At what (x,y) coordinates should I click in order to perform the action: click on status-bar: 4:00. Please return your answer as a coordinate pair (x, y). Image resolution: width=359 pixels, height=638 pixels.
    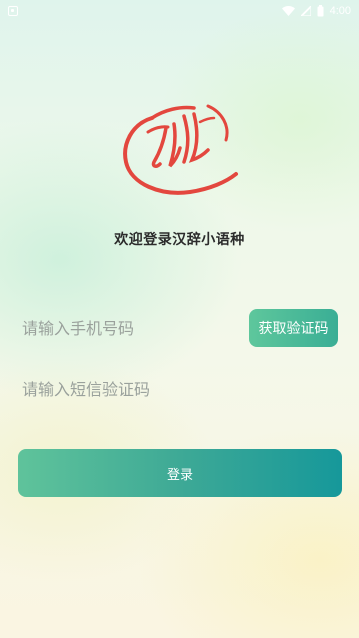
    Looking at the image, I should click on (179, 11).